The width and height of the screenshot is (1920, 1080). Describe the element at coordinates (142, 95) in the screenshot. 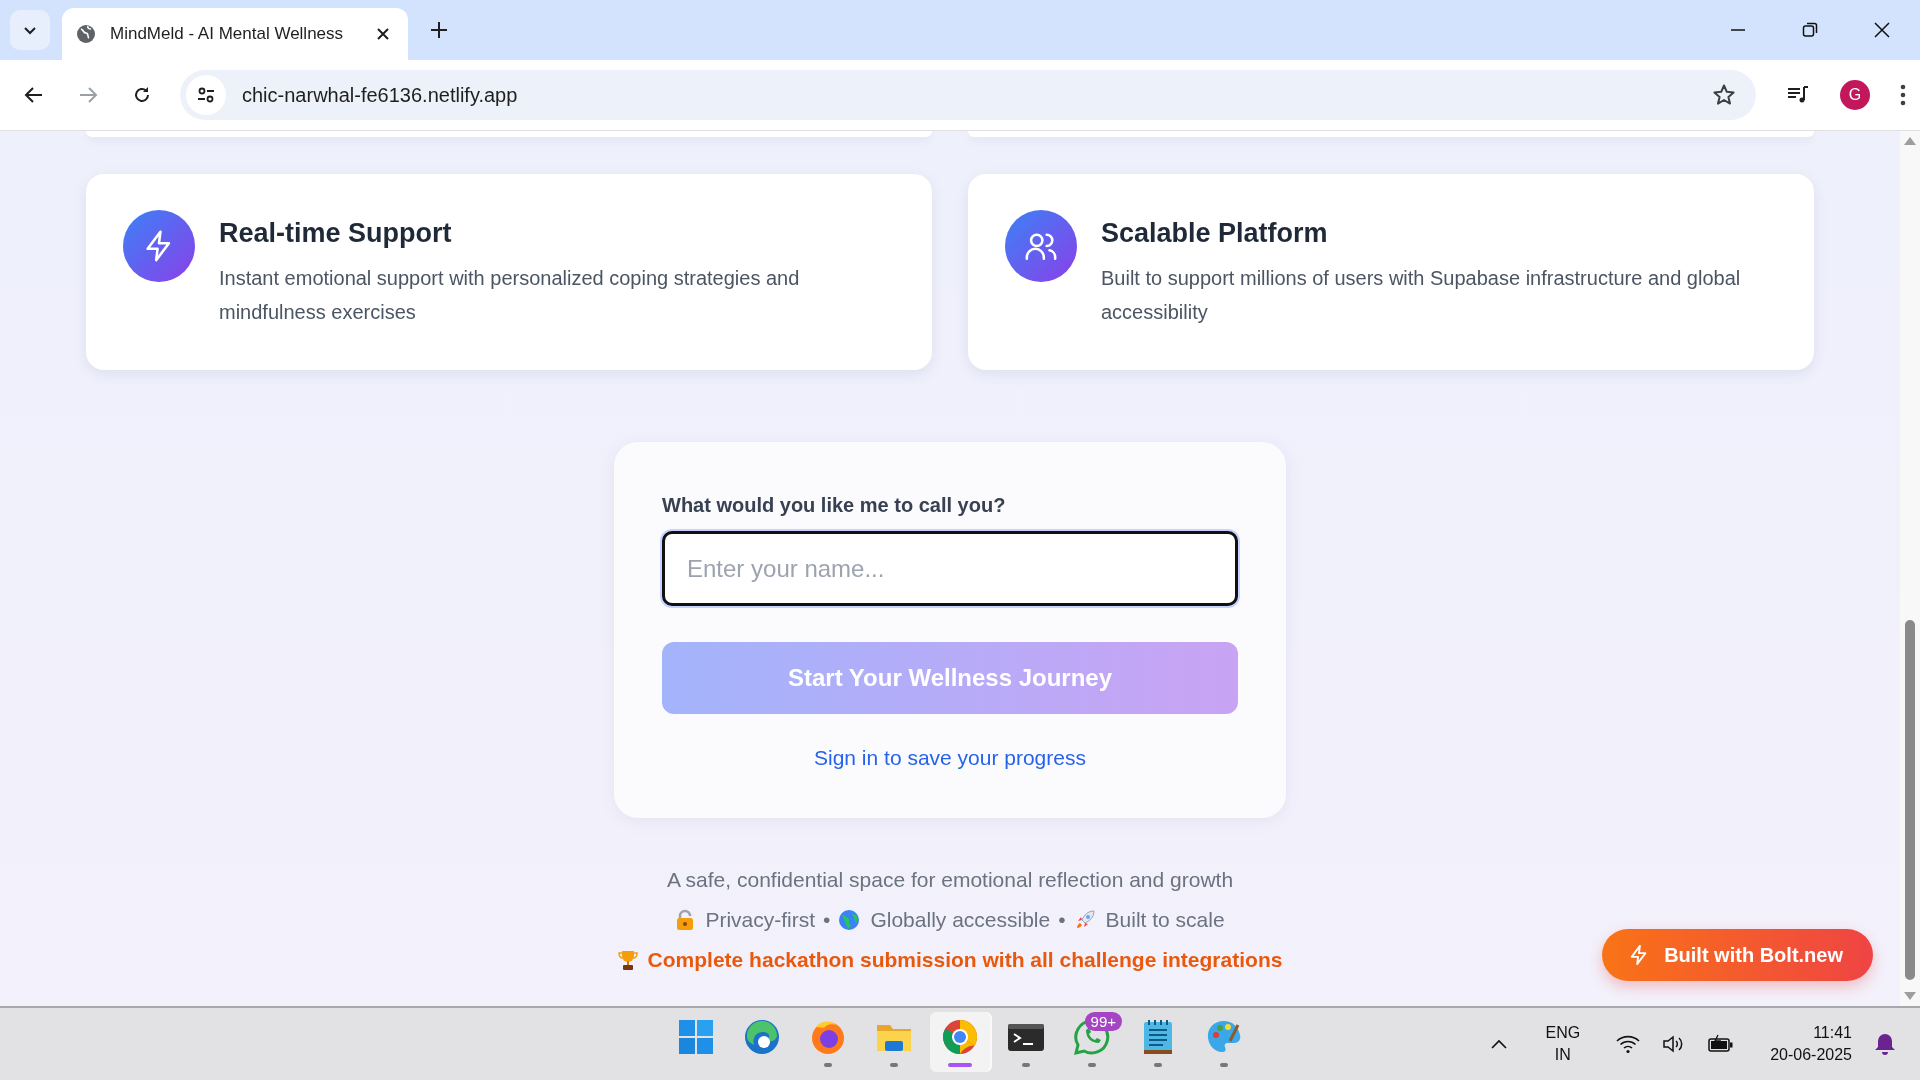

I see `reload-icon` at that location.